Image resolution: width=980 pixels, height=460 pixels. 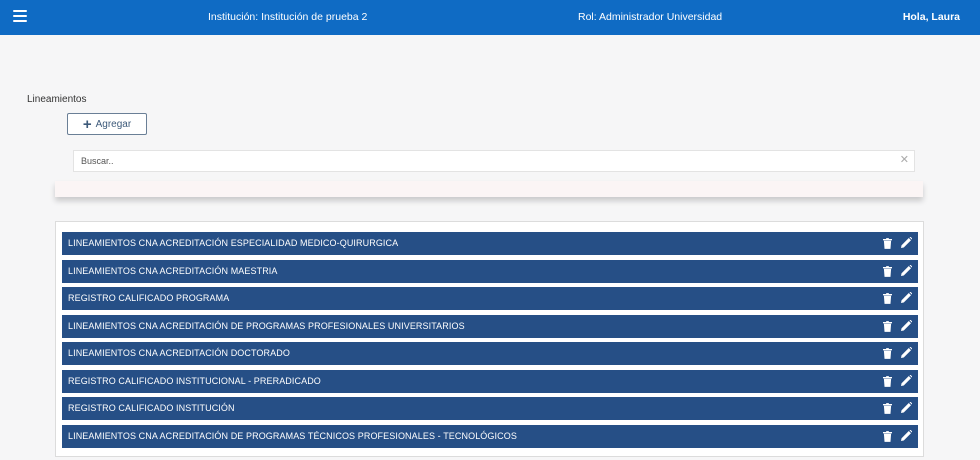 I want to click on list-item-label: LINEAMIENTOS CNA ACREDITACIÓN DOCTORADO, so click(x=179, y=353).